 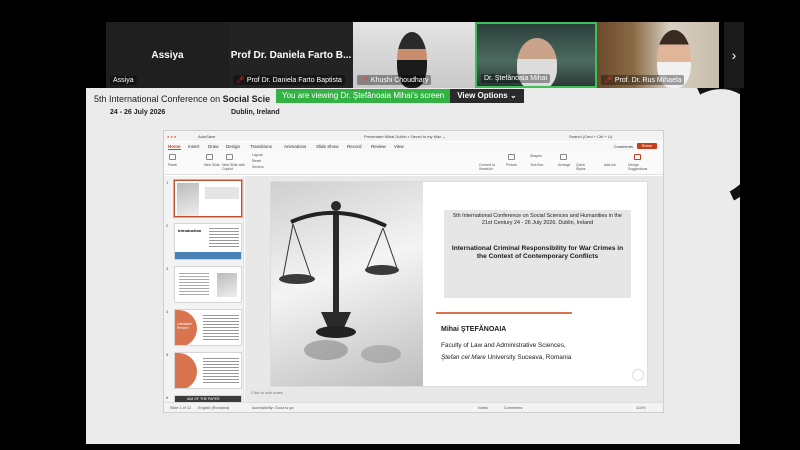 What do you see at coordinates (167, 311) in the screenshot?
I see `thumb-number: 4` at bounding box center [167, 311].